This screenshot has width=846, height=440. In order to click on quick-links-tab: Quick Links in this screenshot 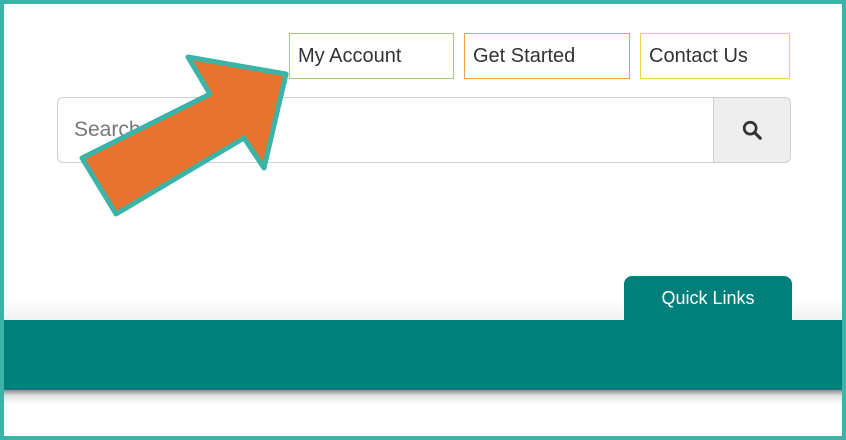, I will do `click(708, 298)`.